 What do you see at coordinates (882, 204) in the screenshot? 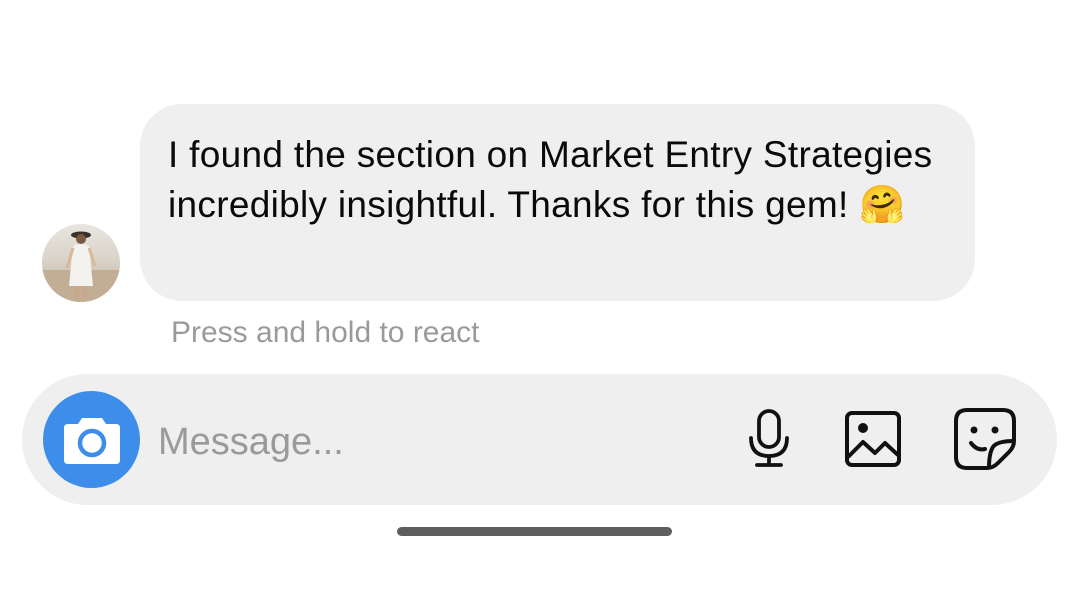
I see `hugging-face-emoji: 🤗` at bounding box center [882, 204].